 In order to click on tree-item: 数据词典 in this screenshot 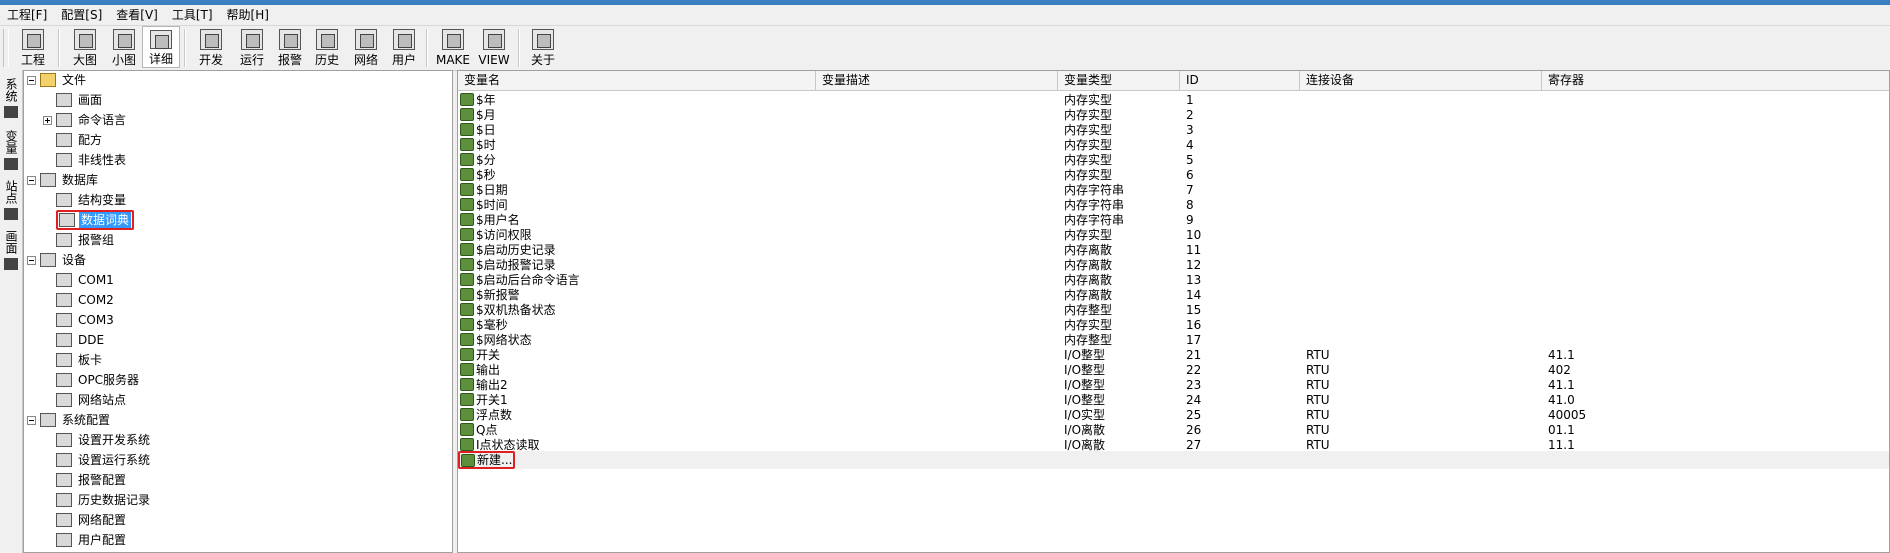, I will do `click(89, 220)`.